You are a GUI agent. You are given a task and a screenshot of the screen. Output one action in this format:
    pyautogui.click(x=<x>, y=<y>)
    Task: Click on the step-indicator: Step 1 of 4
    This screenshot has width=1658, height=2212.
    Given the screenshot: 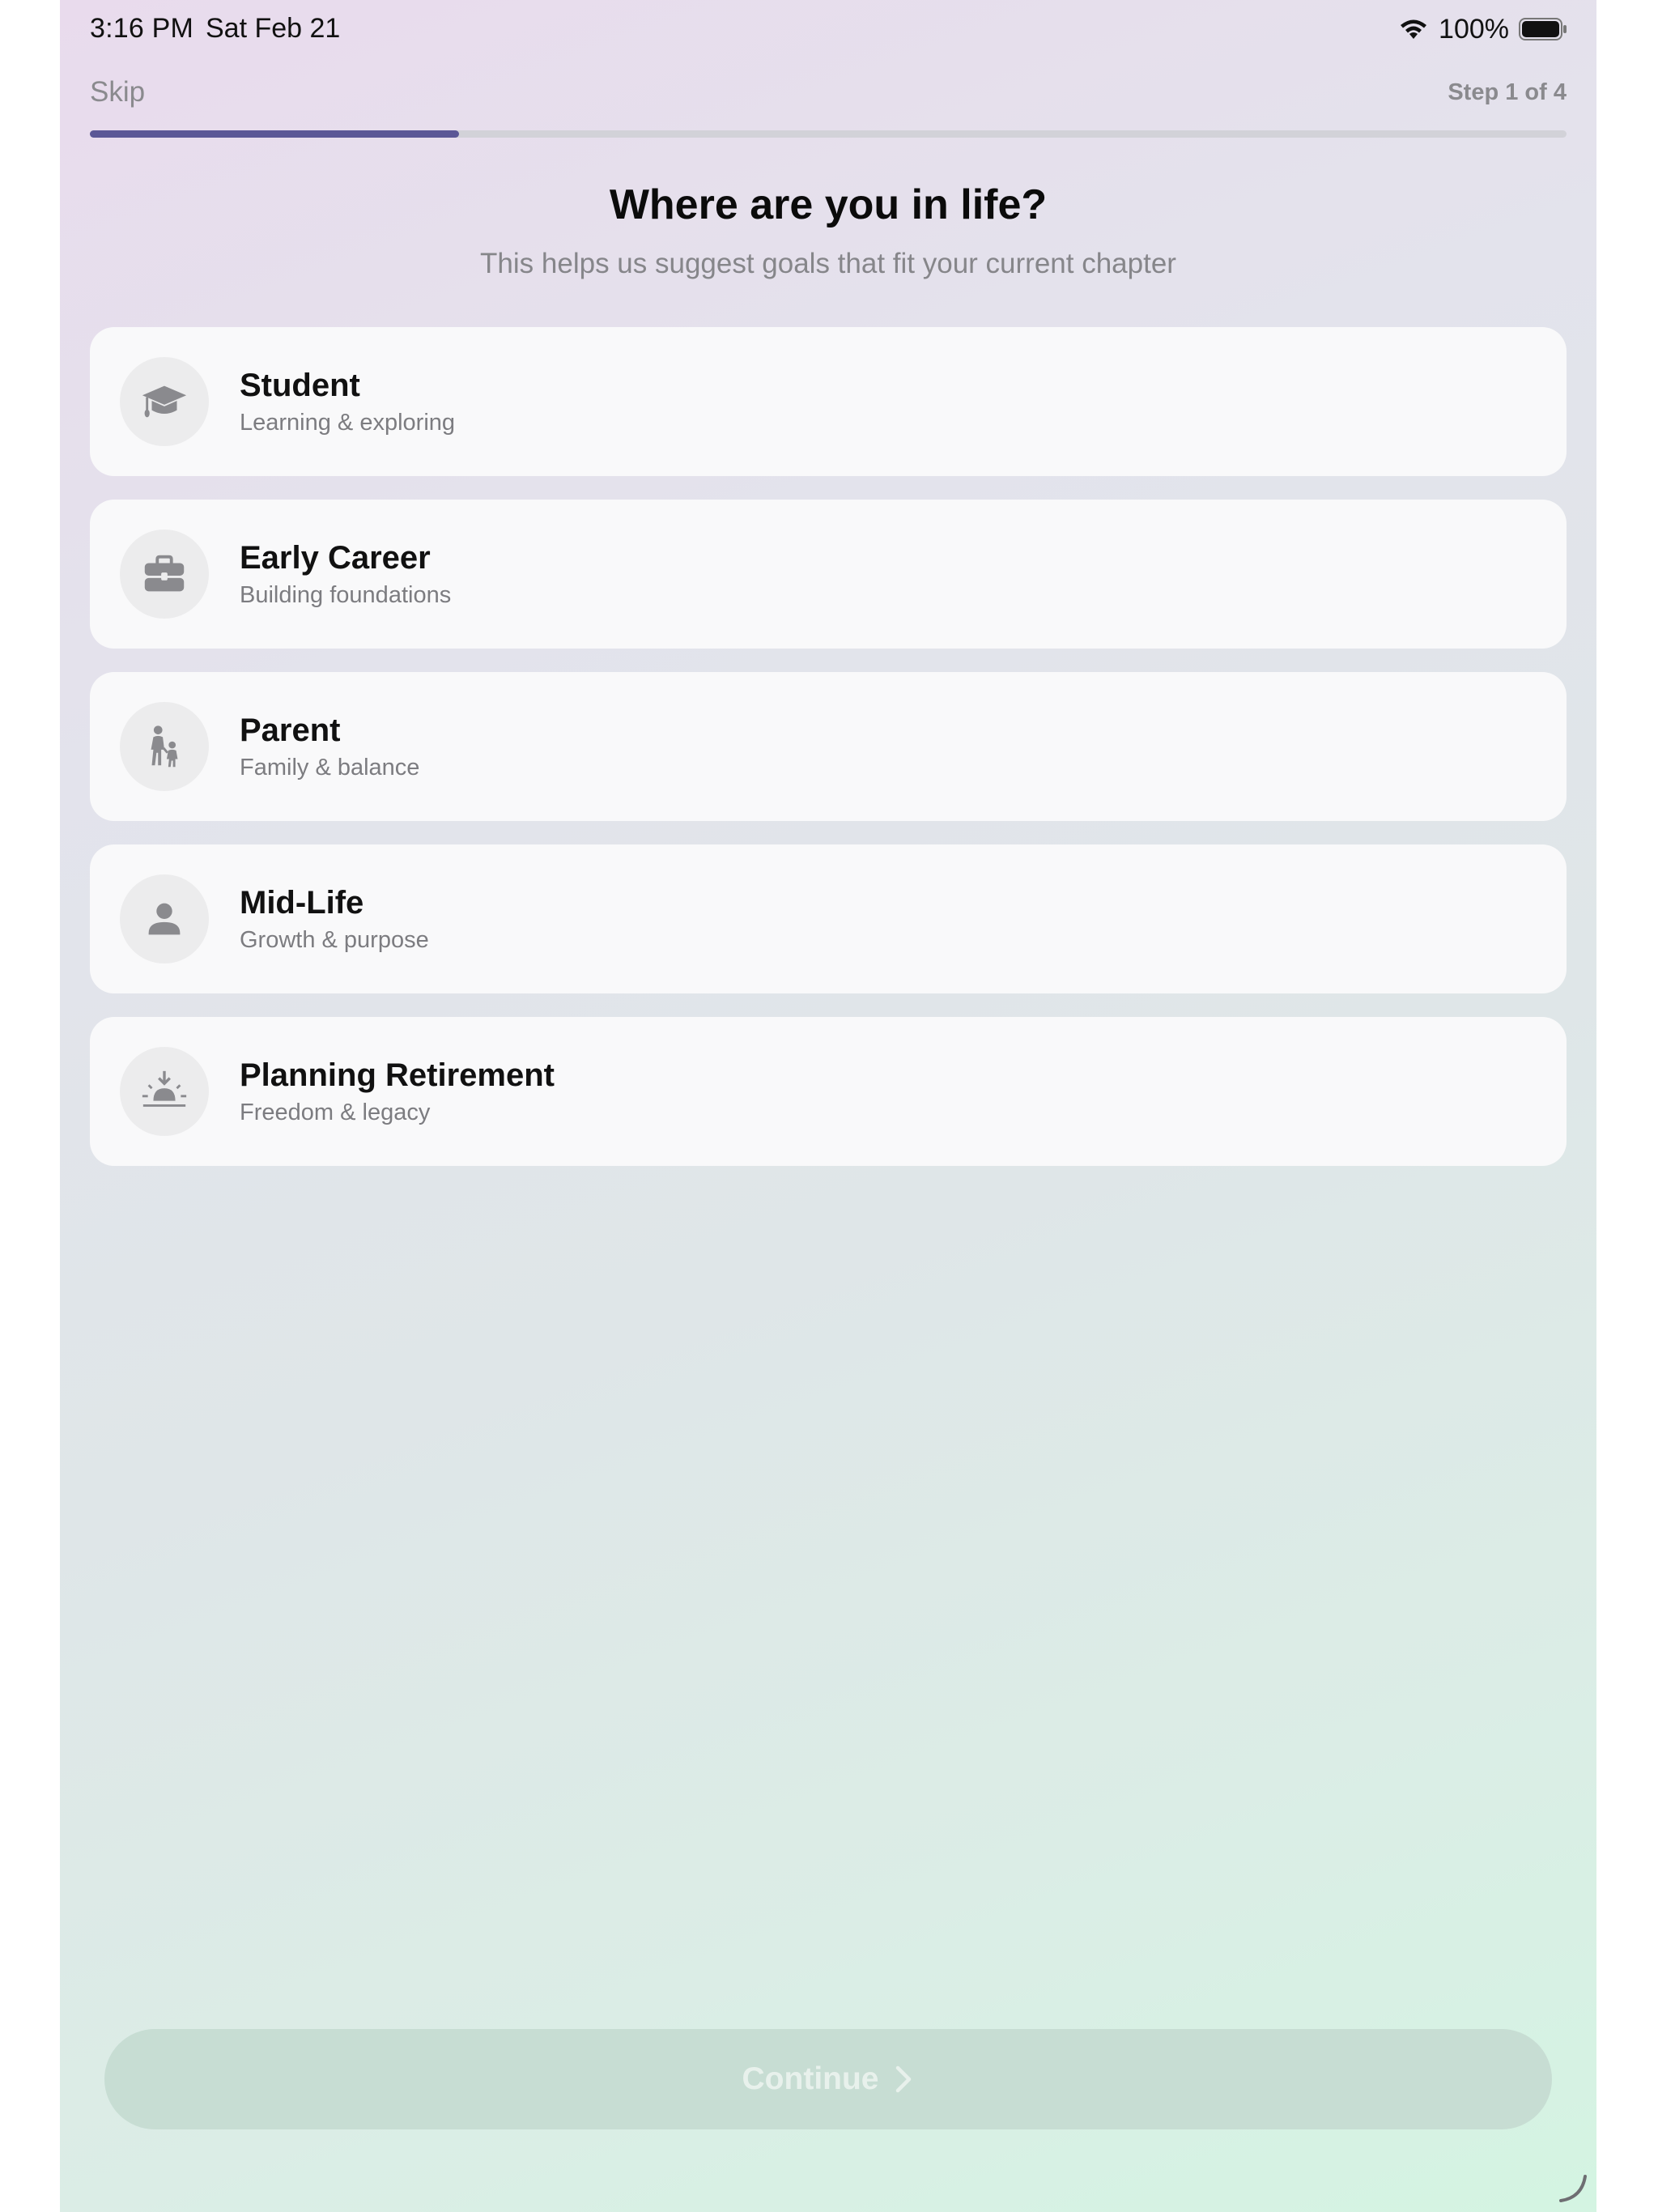 What is the action you would take?
    pyautogui.click(x=1507, y=92)
    